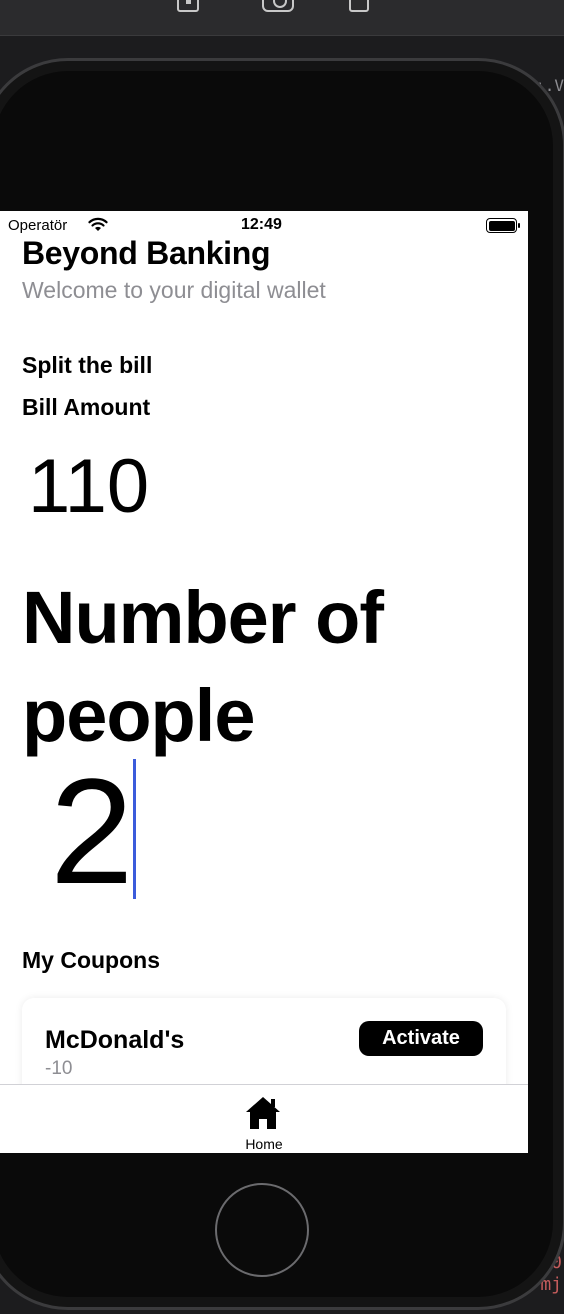  What do you see at coordinates (261, 224) in the screenshot?
I see `clock: 12:49` at bounding box center [261, 224].